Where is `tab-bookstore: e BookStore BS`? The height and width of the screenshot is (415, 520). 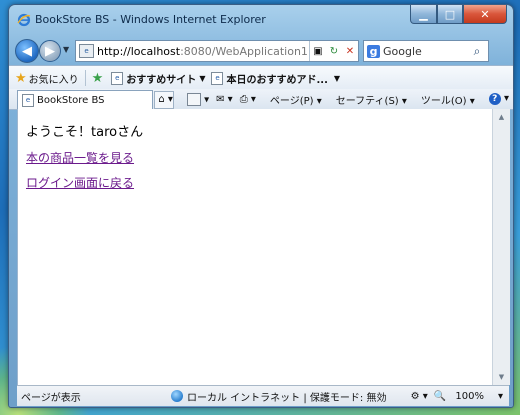
tab-bookstore: e BookStore BS is located at coordinates (85, 99).